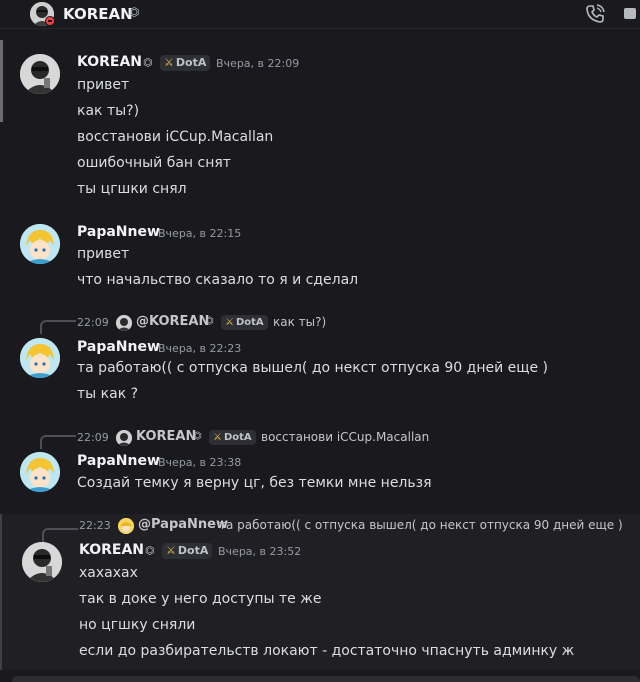 The height and width of the screenshot is (682, 640). Describe the element at coordinates (200, 233) in the screenshot. I see `timestamp: Вчера, в 22:15` at that location.